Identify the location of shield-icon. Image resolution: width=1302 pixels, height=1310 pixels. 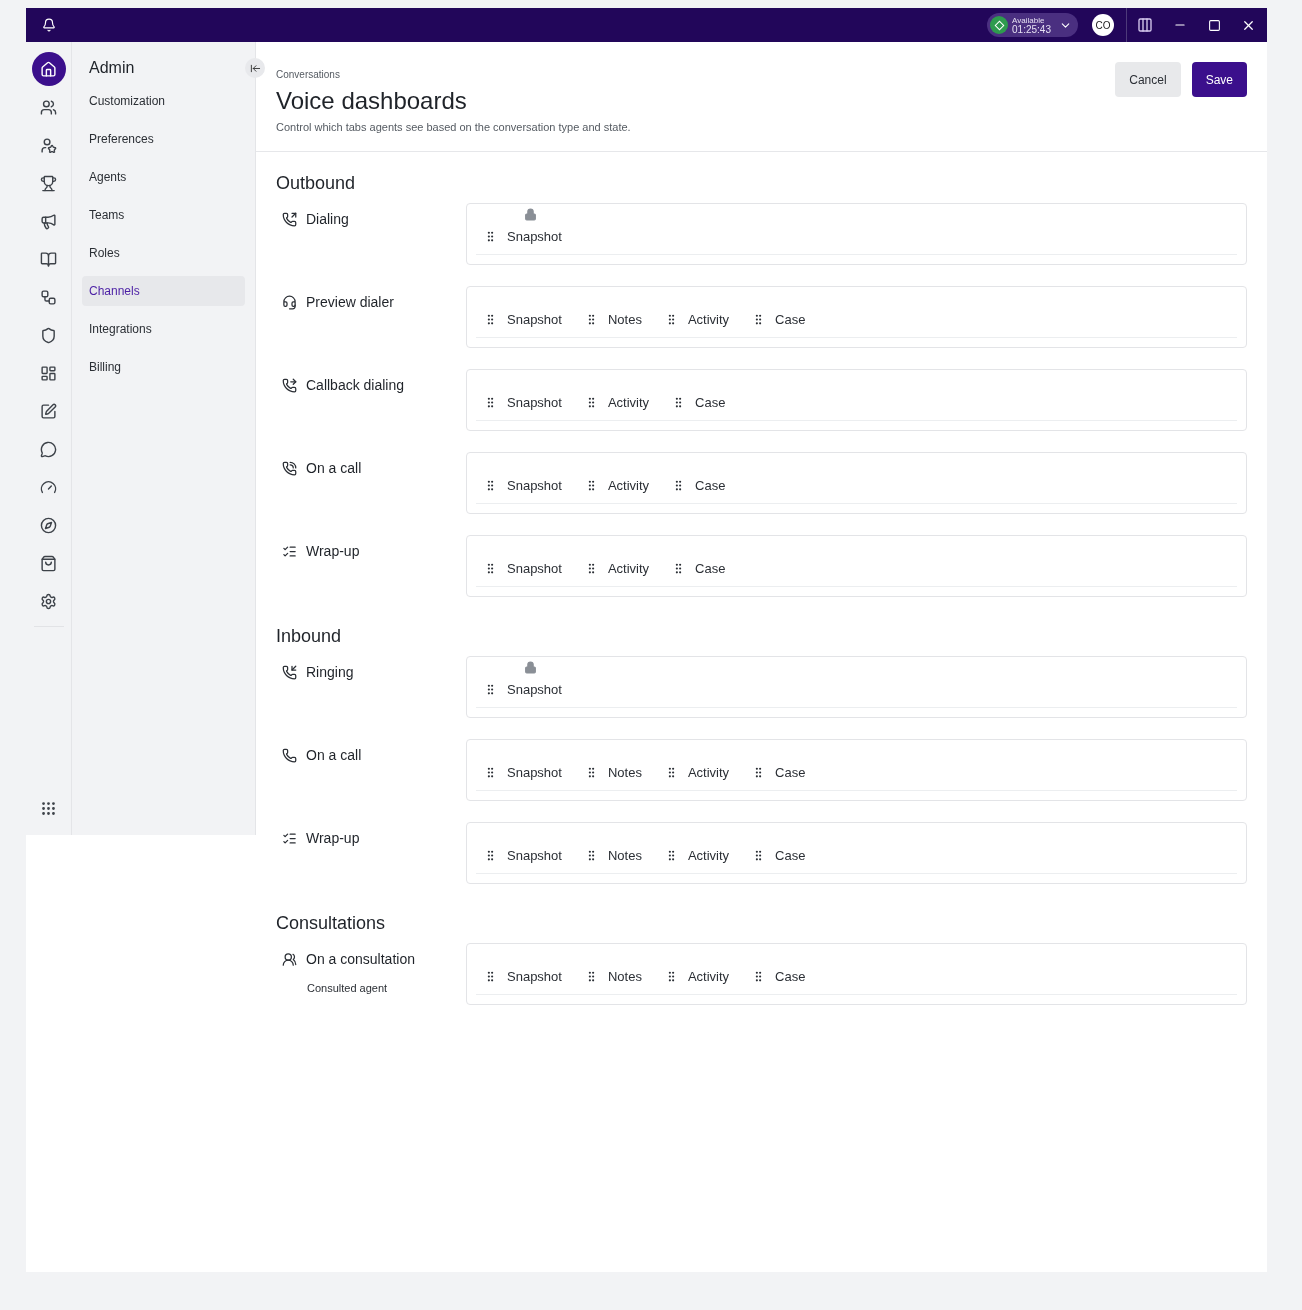
(48, 335).